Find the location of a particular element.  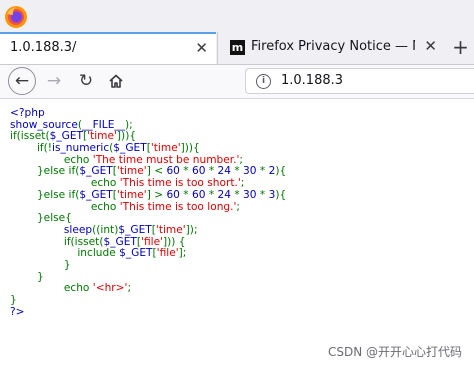

navigation-toolbar: ← → ↻ i 1.0.188.3 is located at coordinates (237, 82).